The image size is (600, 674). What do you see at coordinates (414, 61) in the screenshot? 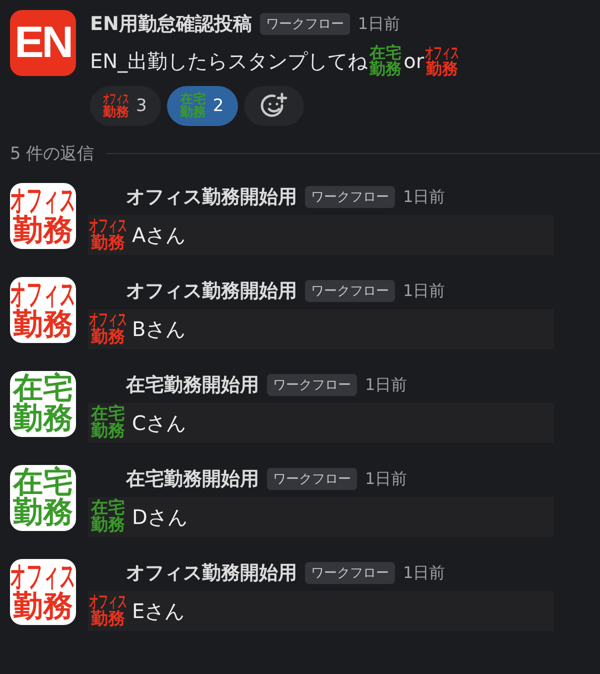
I see `message-text: or` at bounding box center [414, 61].